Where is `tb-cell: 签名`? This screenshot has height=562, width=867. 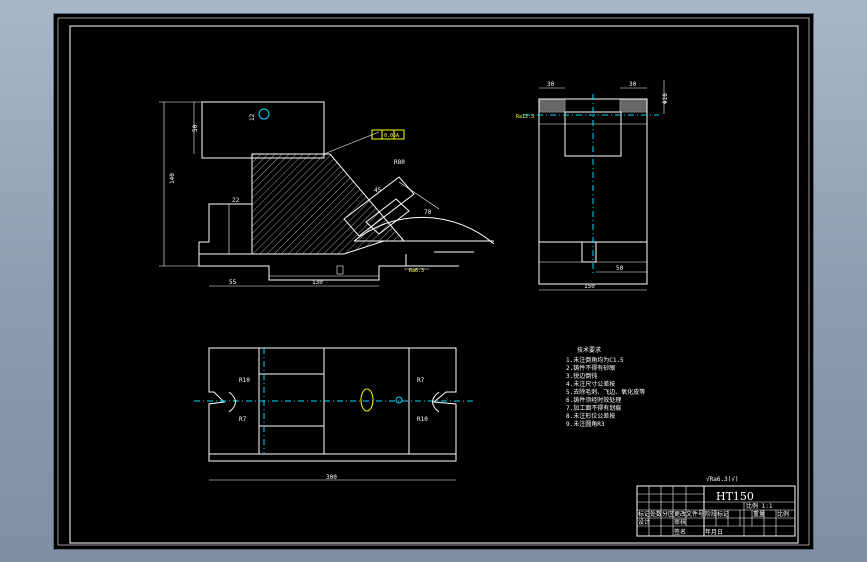 tb-cell: 签名 is located at coordinates (680, 532).